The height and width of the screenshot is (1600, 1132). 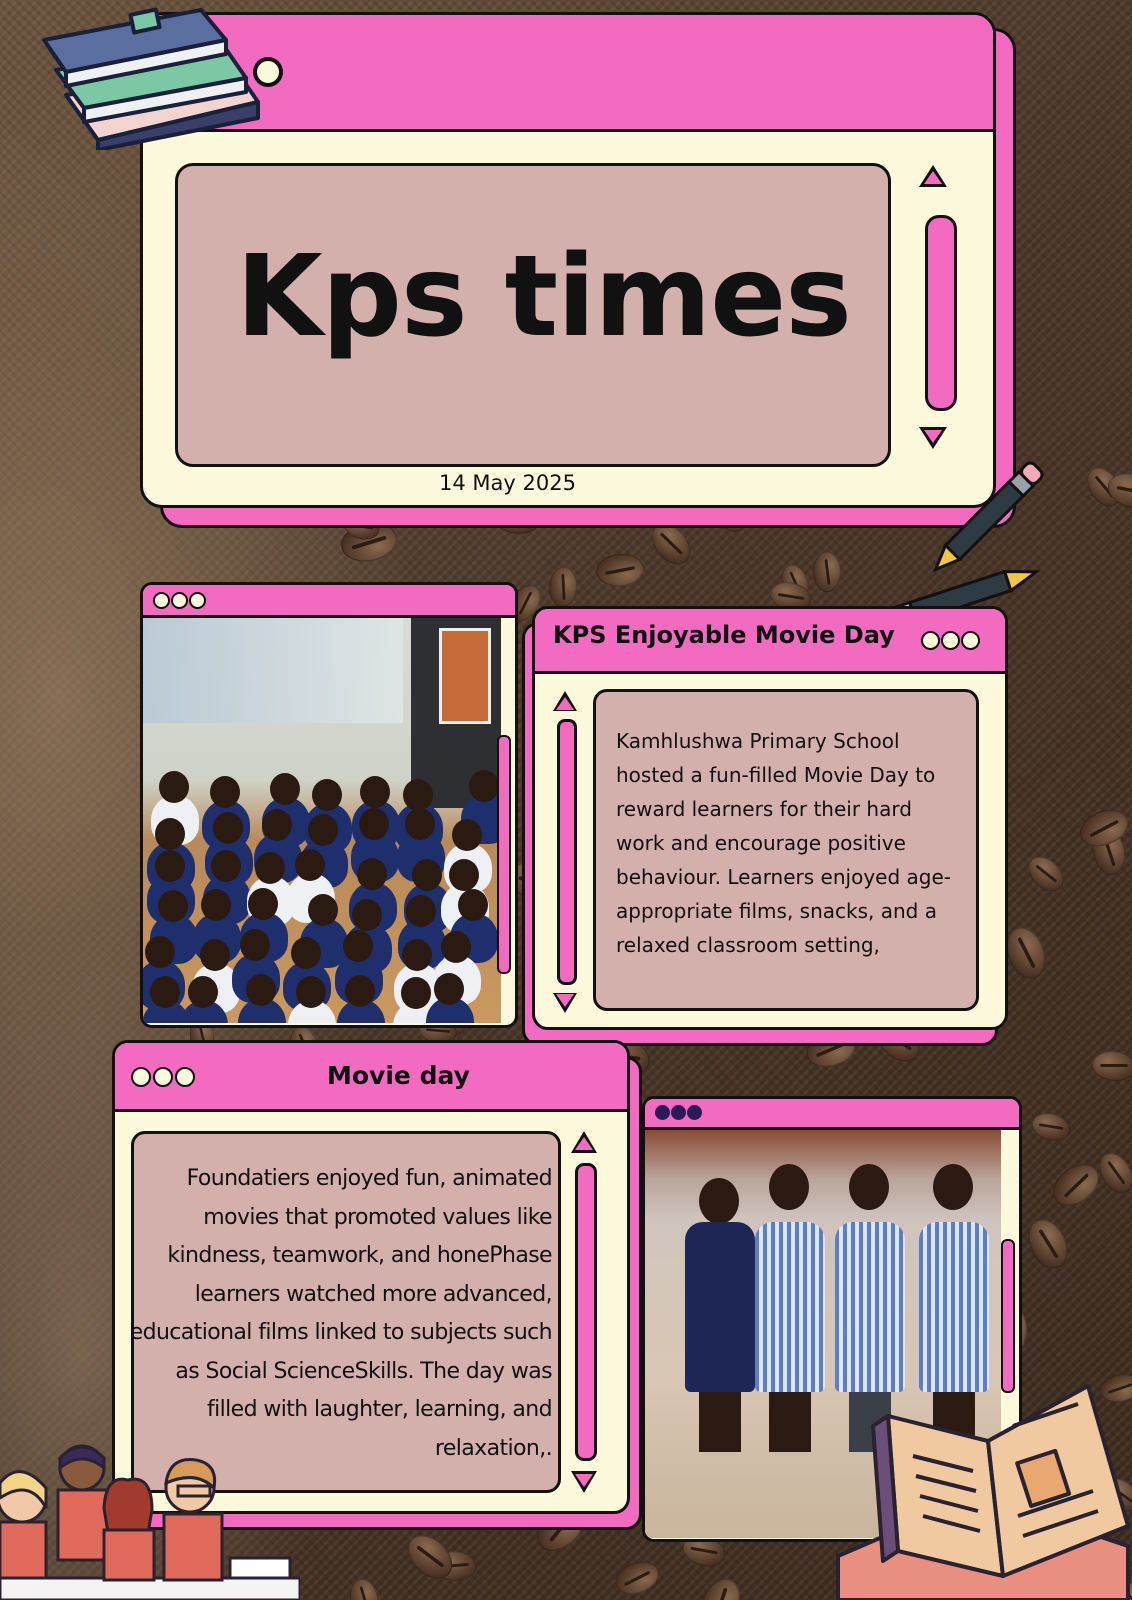 I want to click on issue-date: 14 May 2025, so click(x=507, y=483).